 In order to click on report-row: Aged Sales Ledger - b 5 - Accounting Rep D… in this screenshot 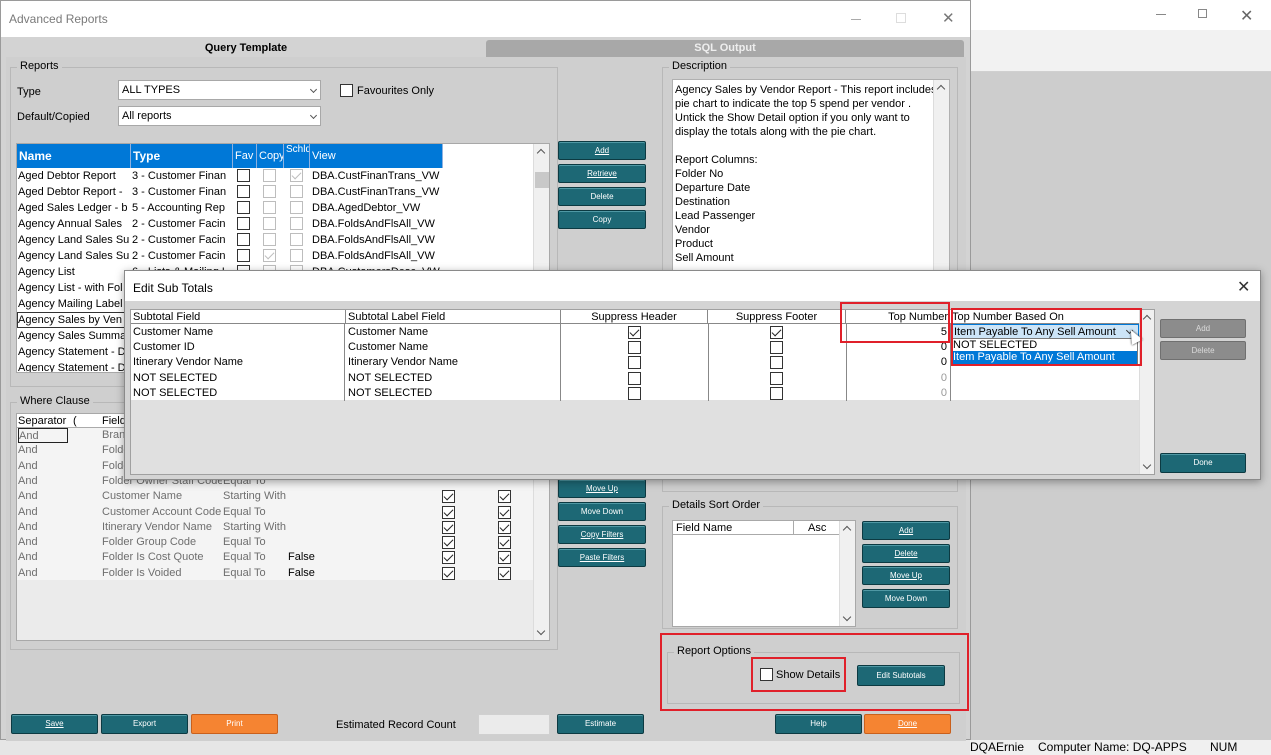, I will do `click(275, 208)`.